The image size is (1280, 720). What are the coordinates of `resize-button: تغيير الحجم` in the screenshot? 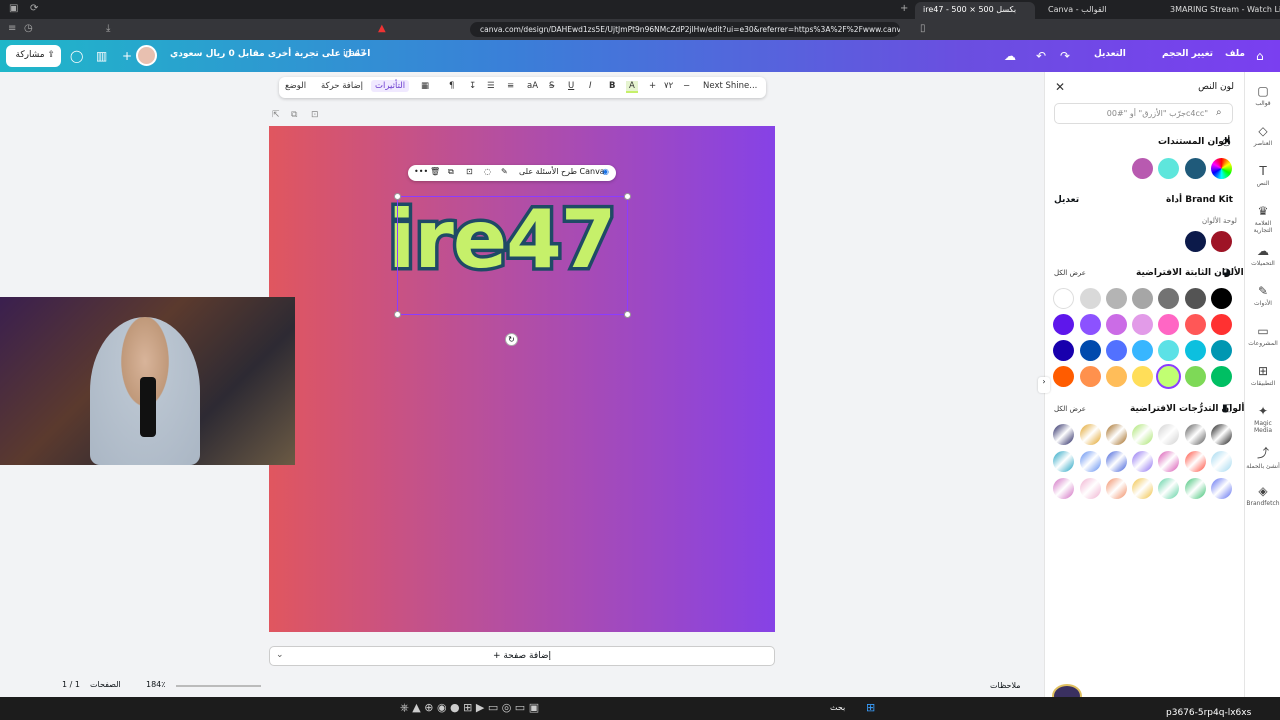 It's located at (1187, 54).